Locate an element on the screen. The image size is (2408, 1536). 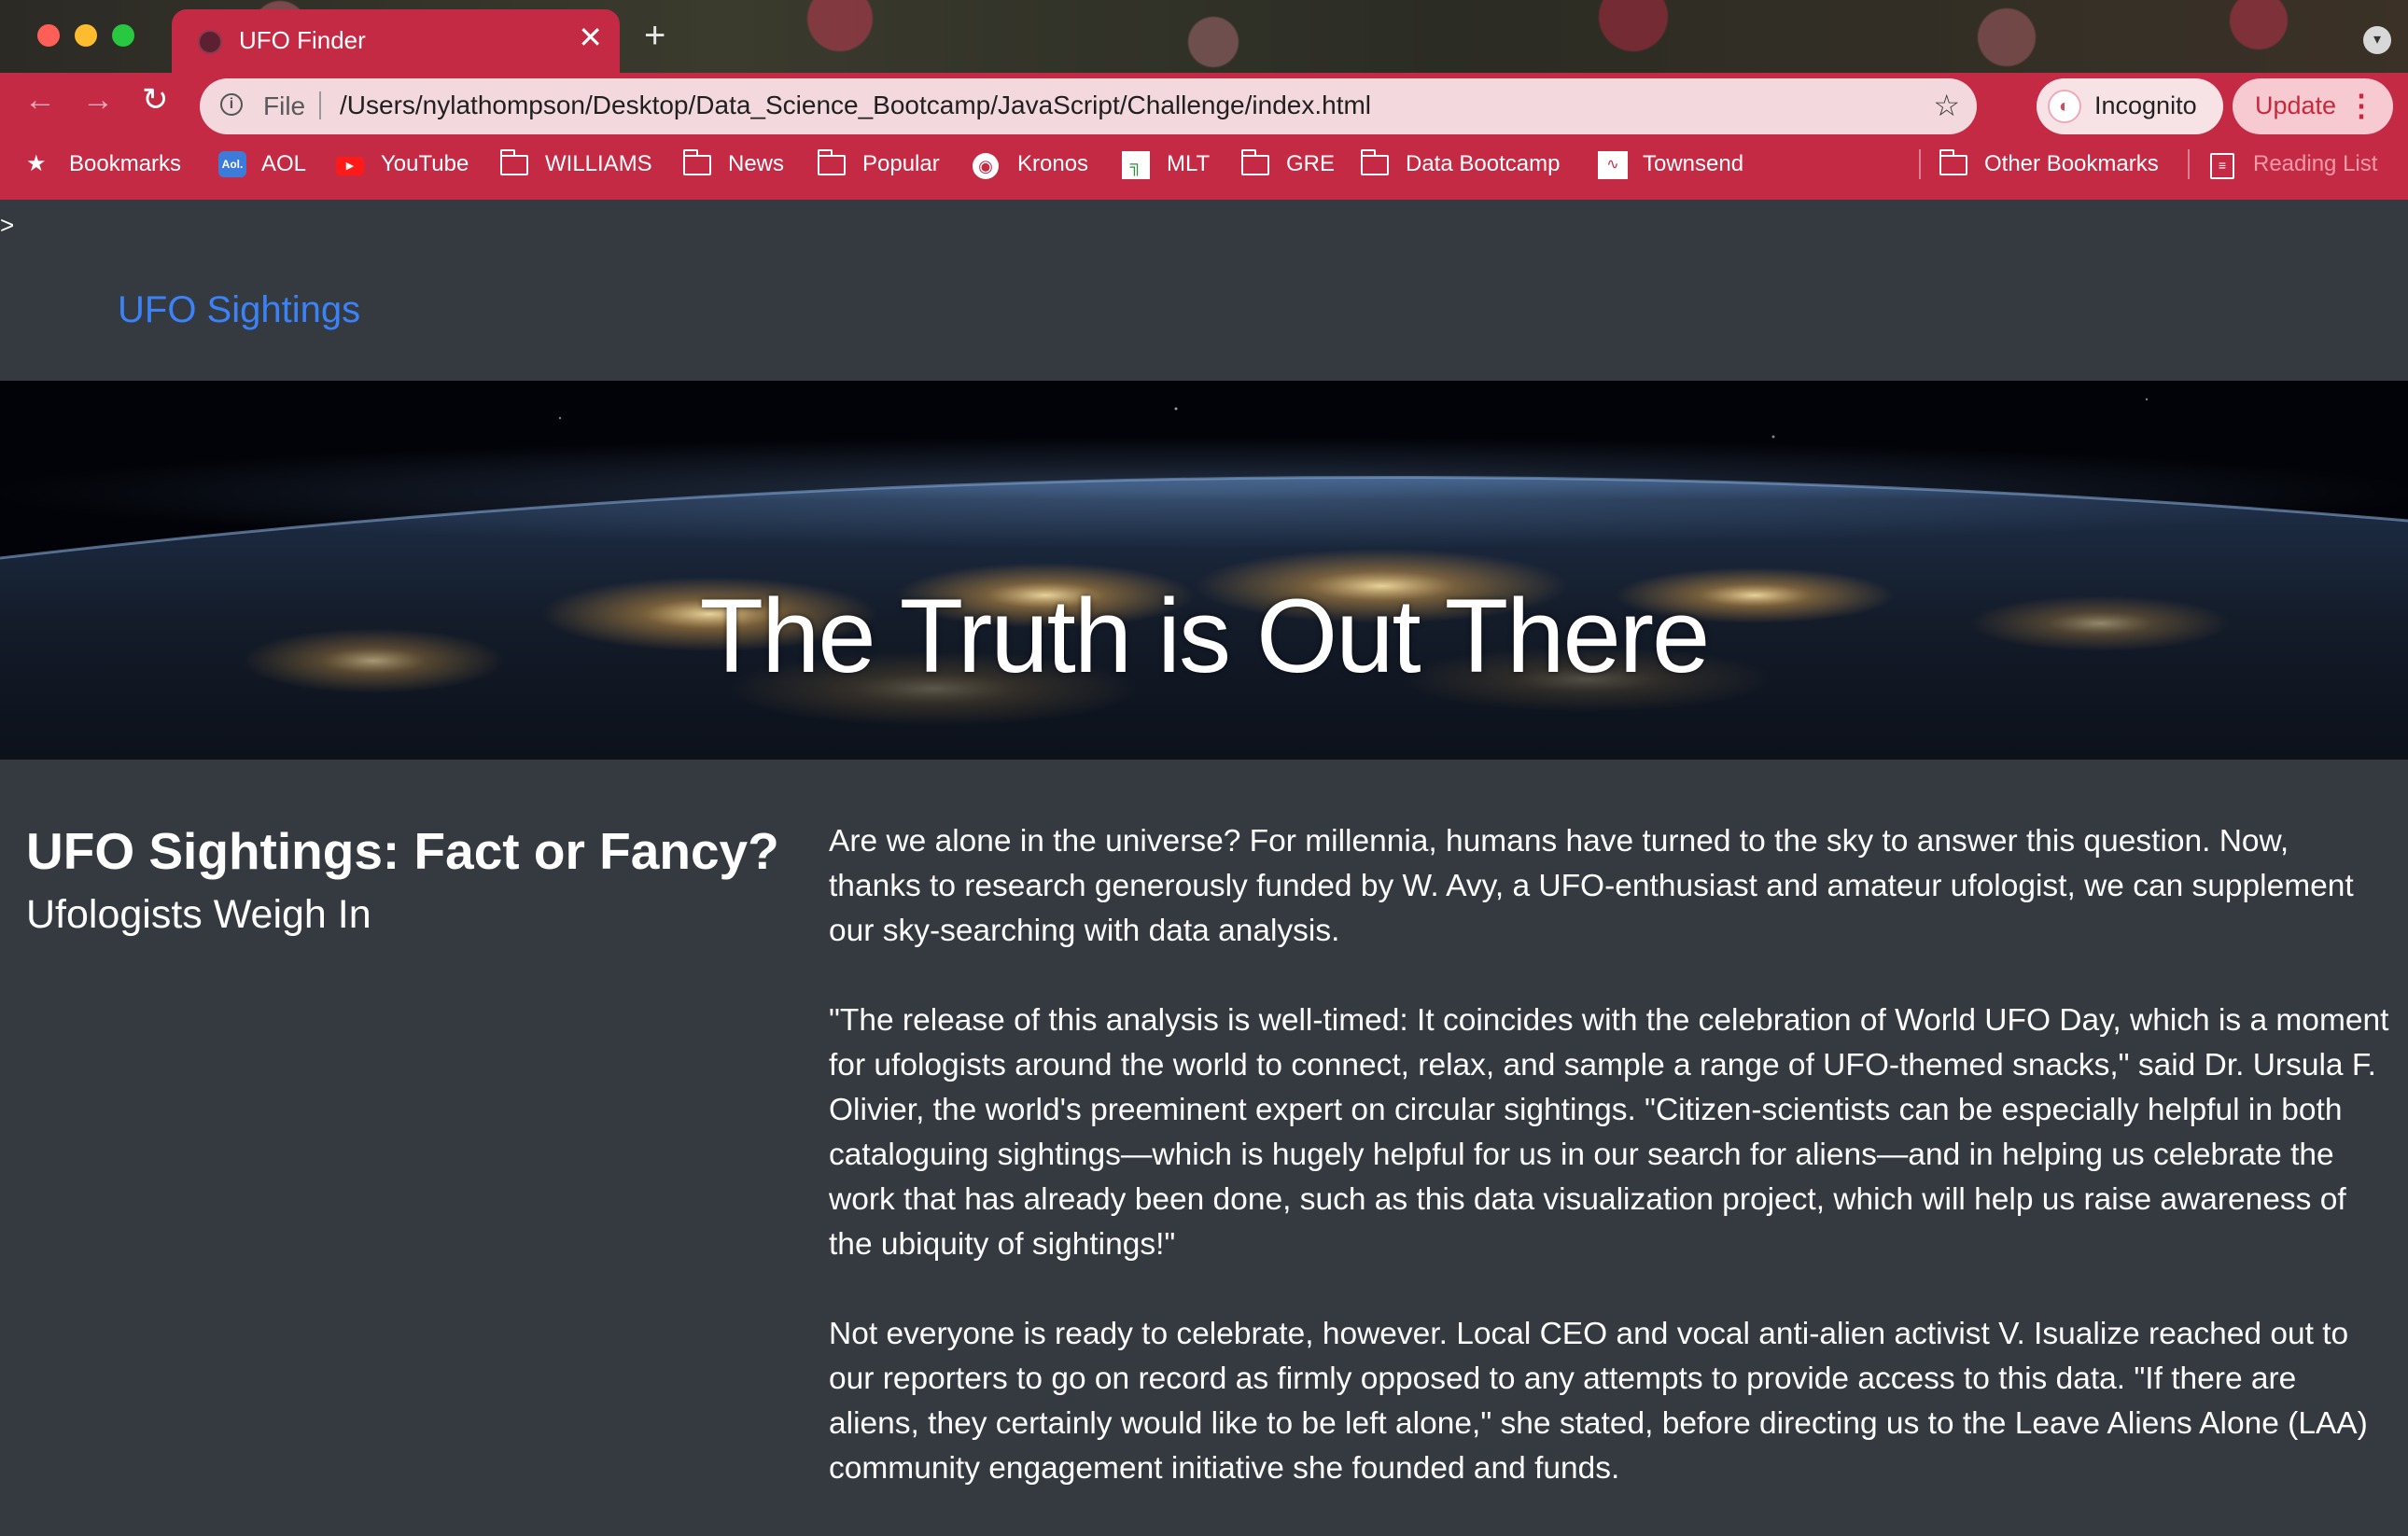
tab-search-icon: ▾ is located at coordinates (2377, 40).